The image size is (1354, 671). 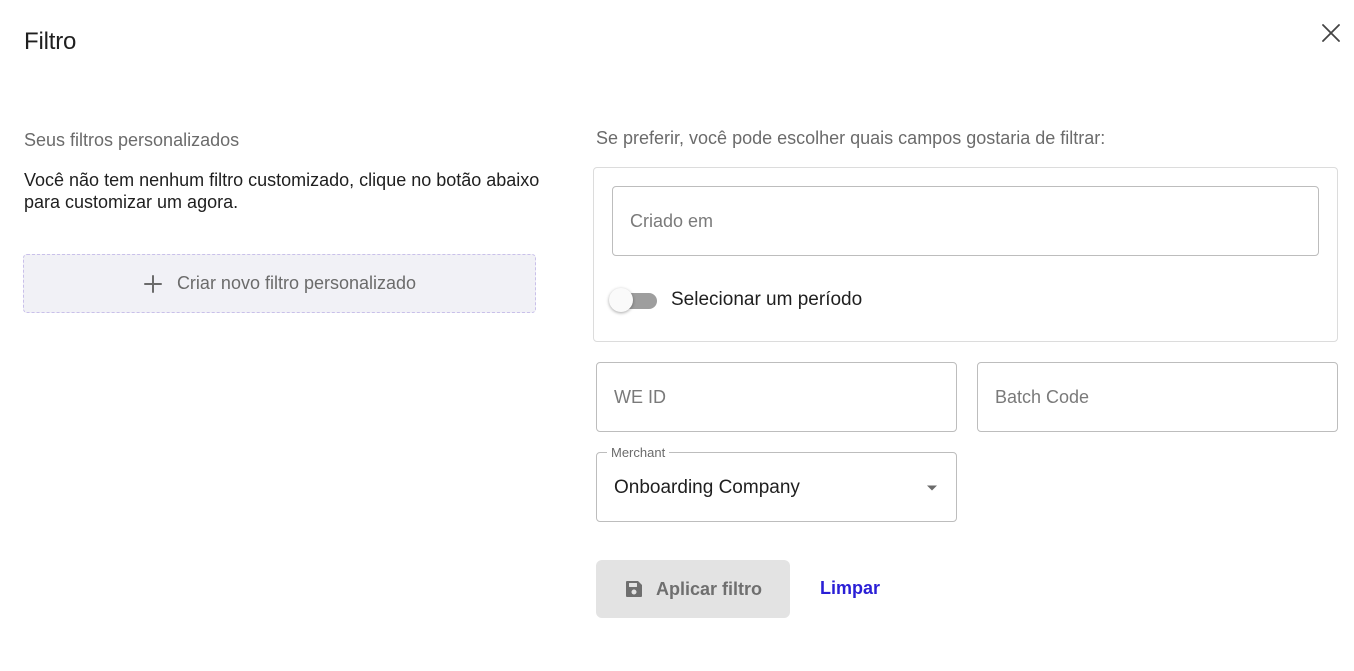 I want to click on period-toggle: Selecionar um período, so click(x=735, y=300).